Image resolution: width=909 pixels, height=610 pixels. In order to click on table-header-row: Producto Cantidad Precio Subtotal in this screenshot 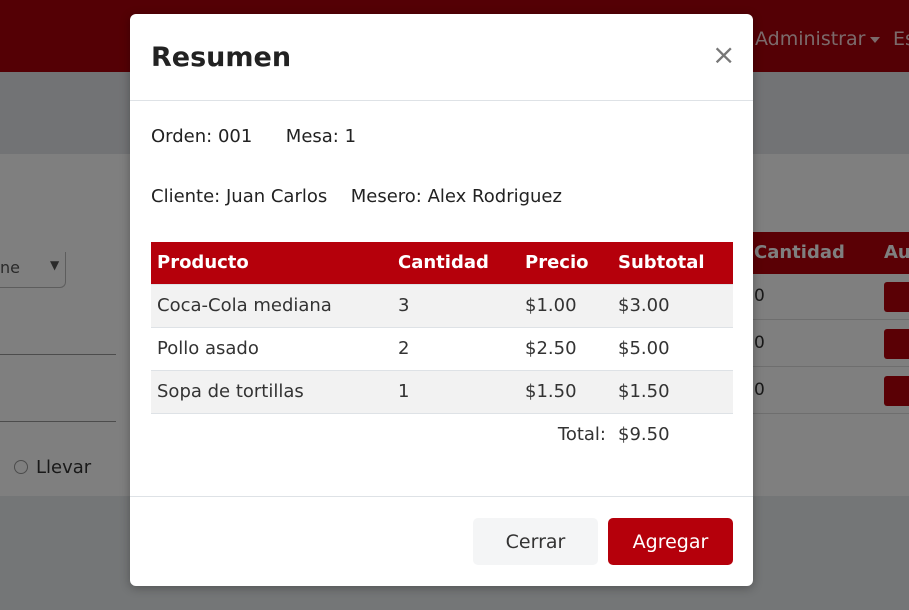, I will do `click(442, 263)`.